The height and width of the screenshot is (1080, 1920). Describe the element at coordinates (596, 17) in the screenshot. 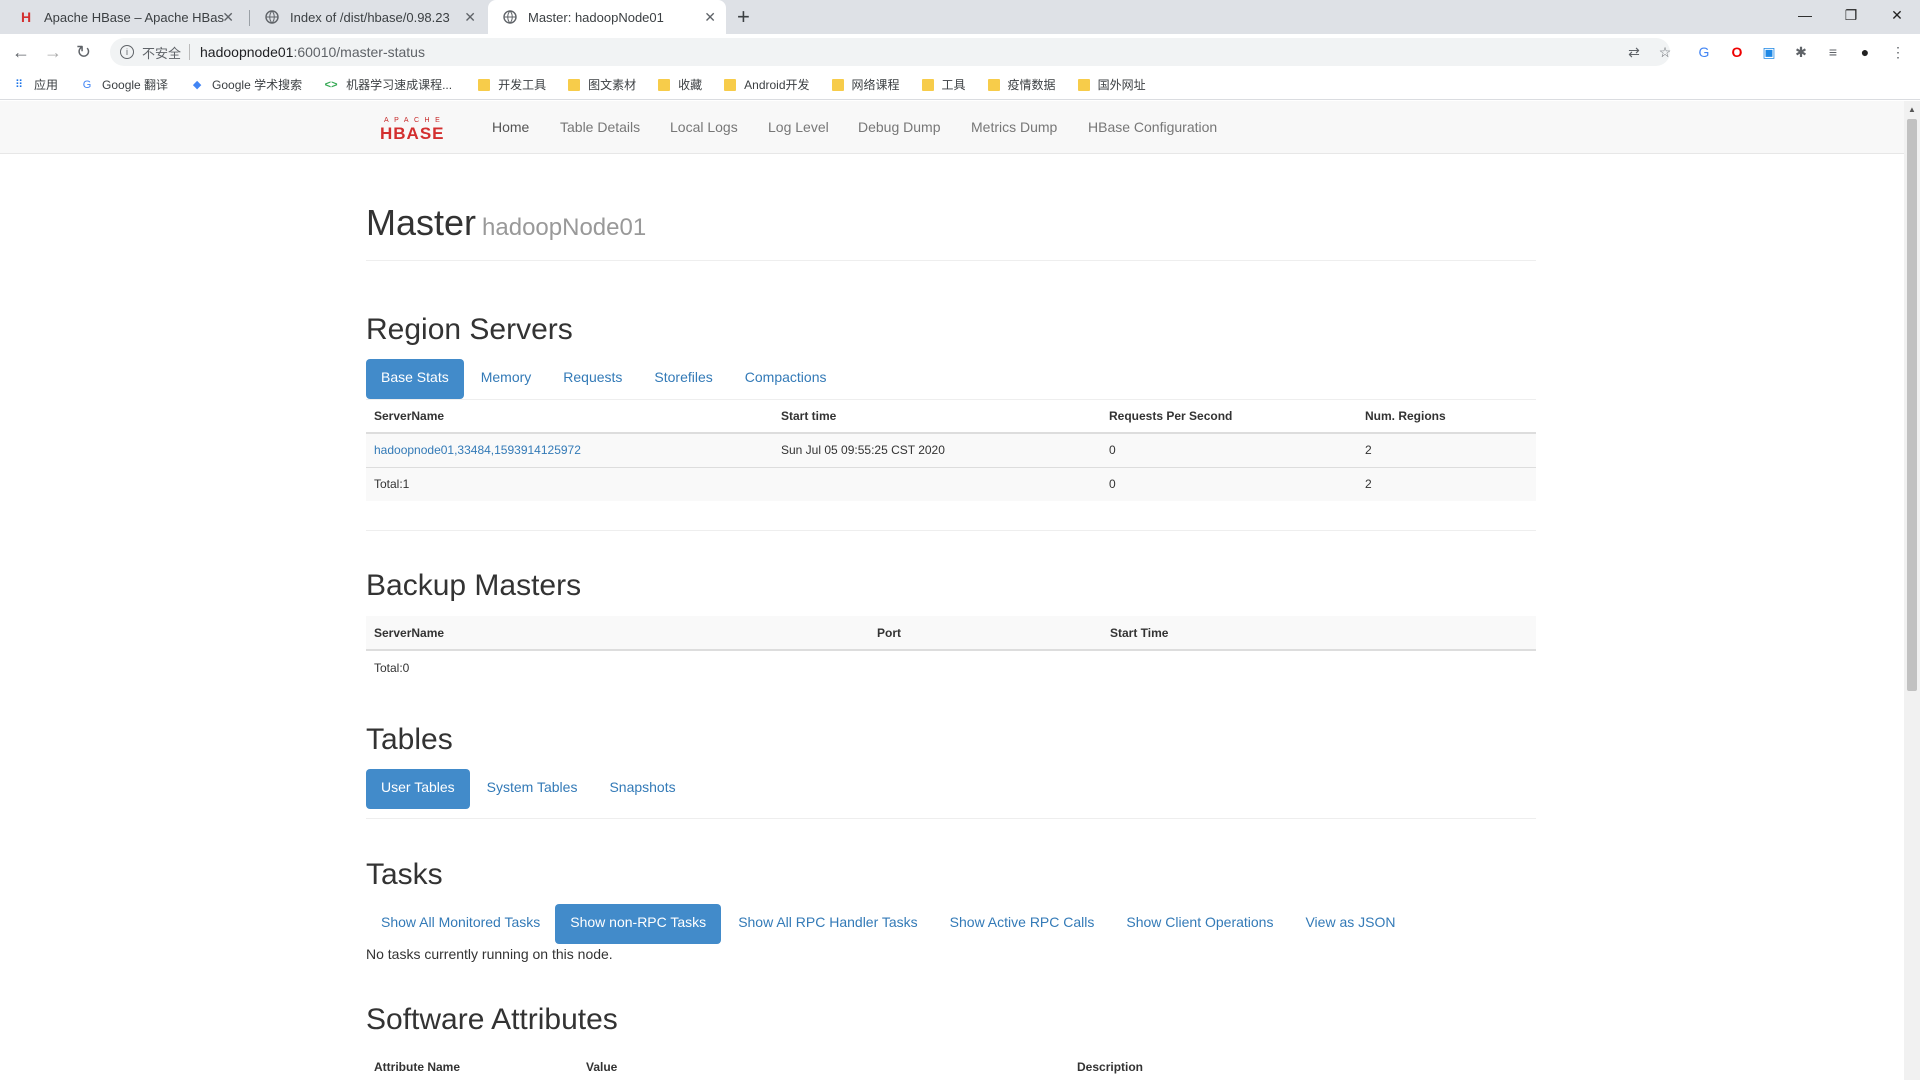

I see `tab-title: Master: hadoopNode01` at that location.